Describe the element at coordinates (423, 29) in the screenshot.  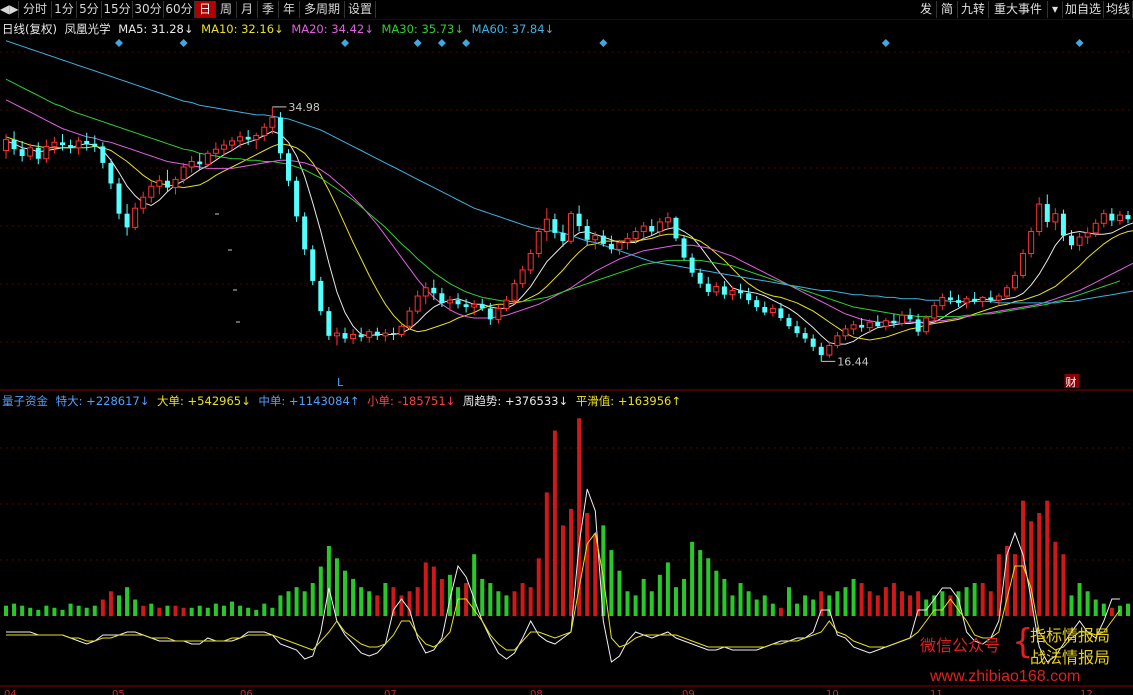
I see `ma30-label: MA30: 35.73↓` at that location.